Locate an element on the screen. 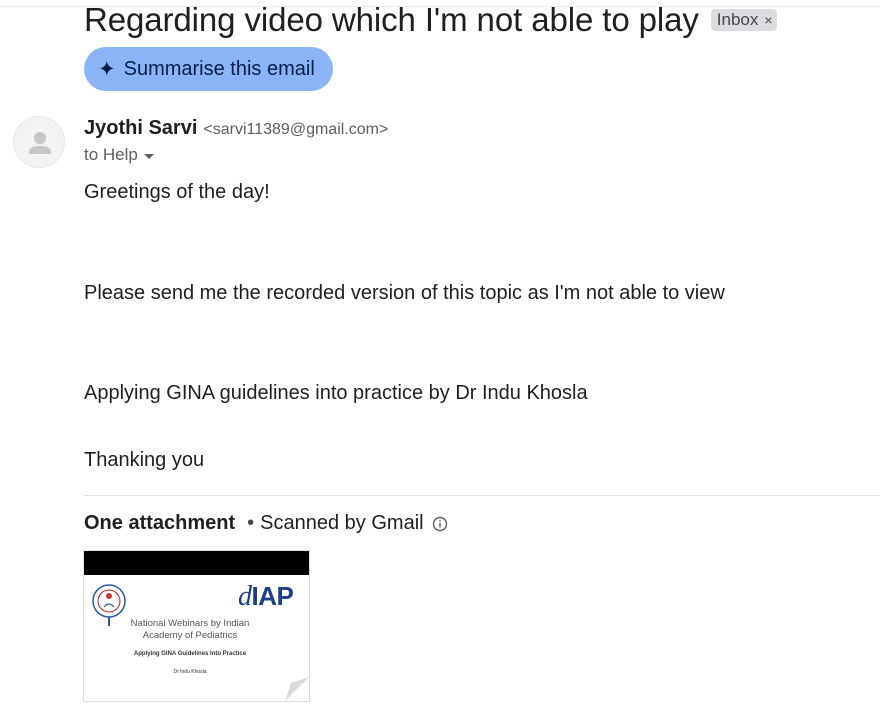 Image resolution: width=880 pixels, height=726 pixels. iap-logo: dIAP is located at coordinates (266, 596).